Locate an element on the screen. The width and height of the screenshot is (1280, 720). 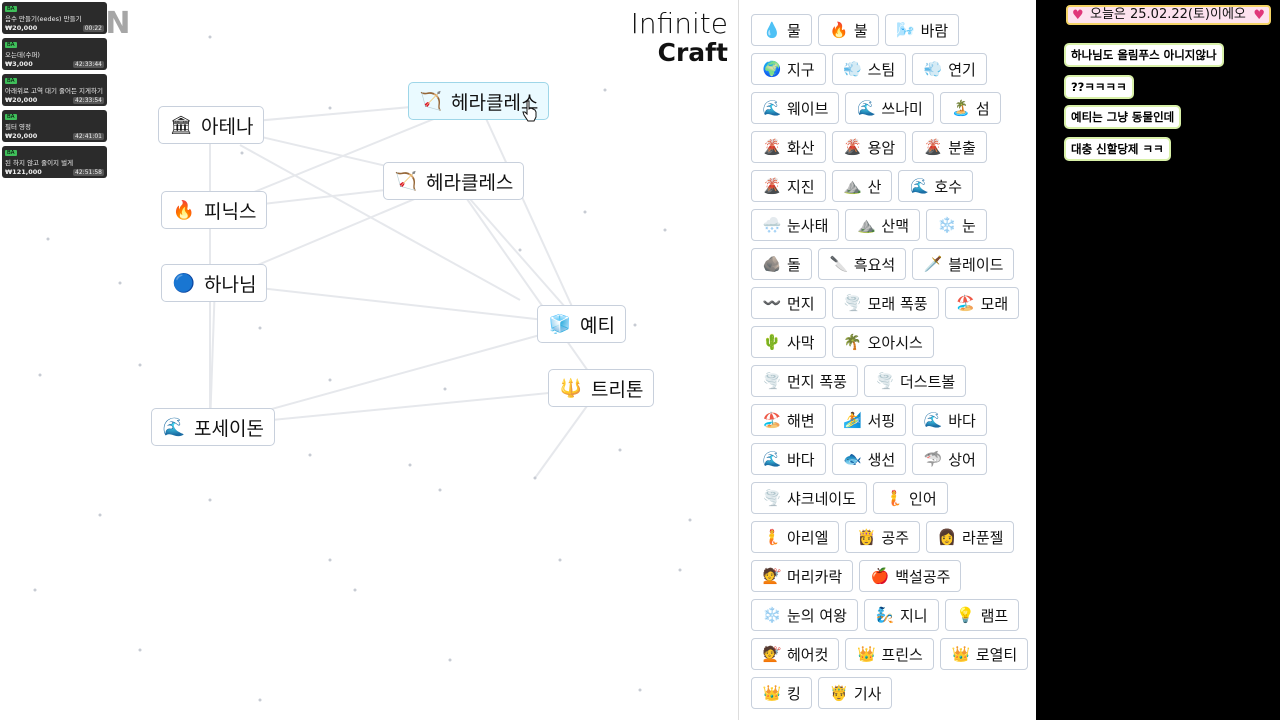
node-label: 피닉스 is located at coordinates (230, 211).